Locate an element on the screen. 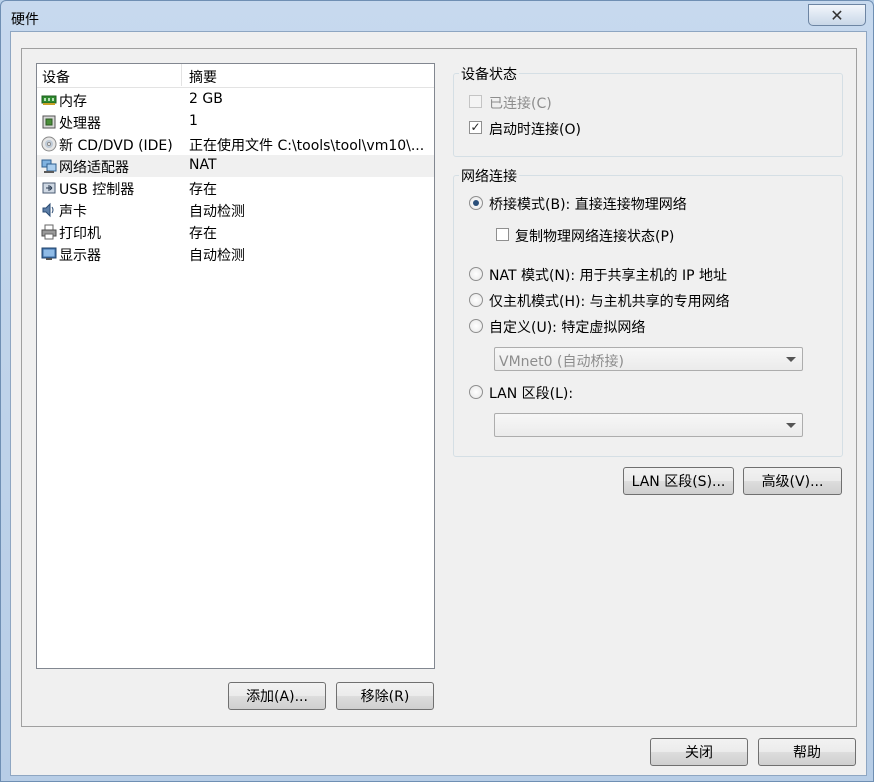 The height and width of the screenshot is (782, 874). device-summary: 2 GB is located at coordinates (206, 99).